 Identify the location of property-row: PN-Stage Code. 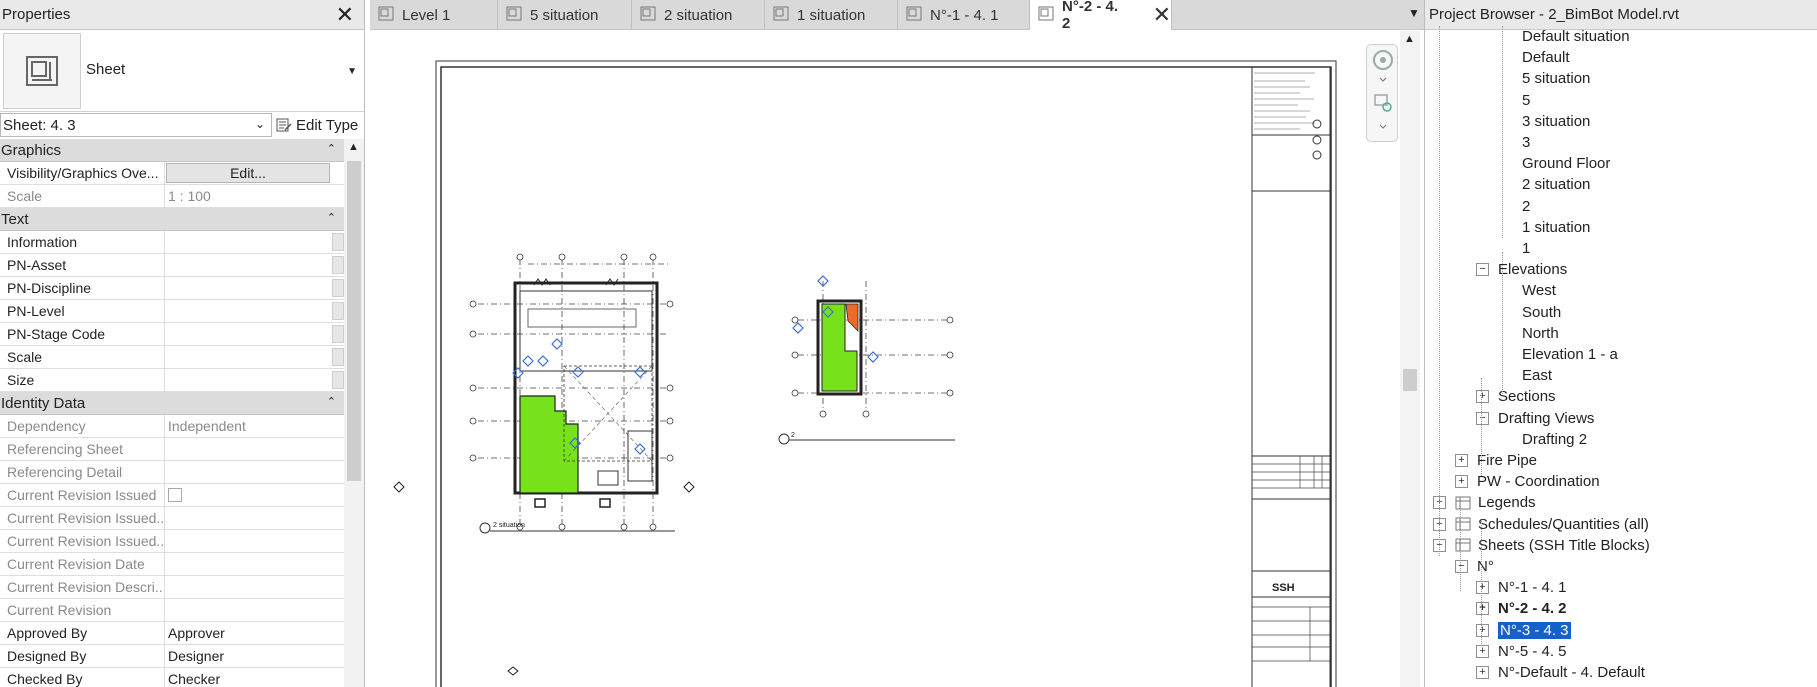
(172, 334).